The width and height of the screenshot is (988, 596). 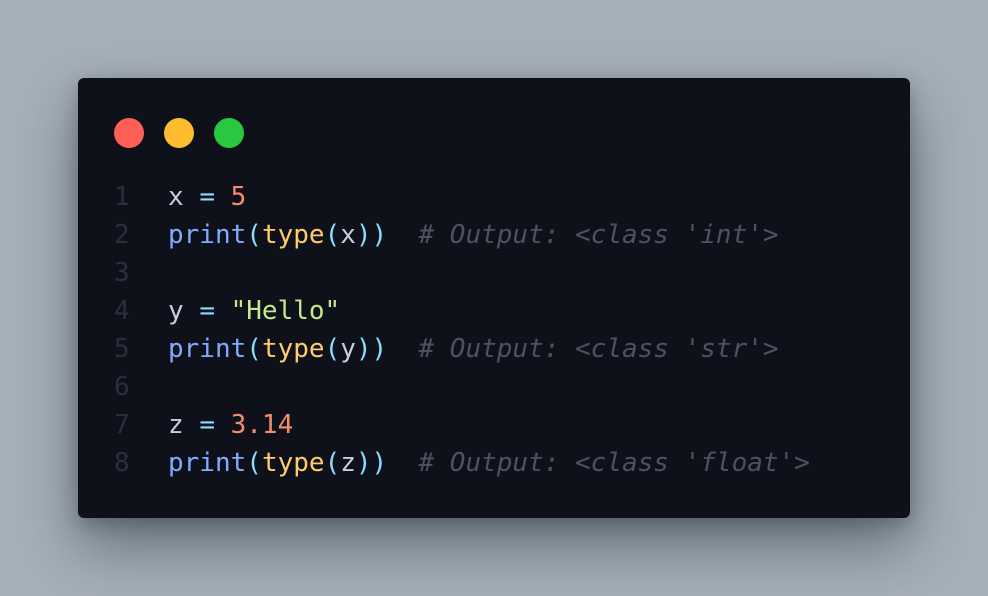 I want to click on line-source: z = 3.14, so click(x=230, y=425).